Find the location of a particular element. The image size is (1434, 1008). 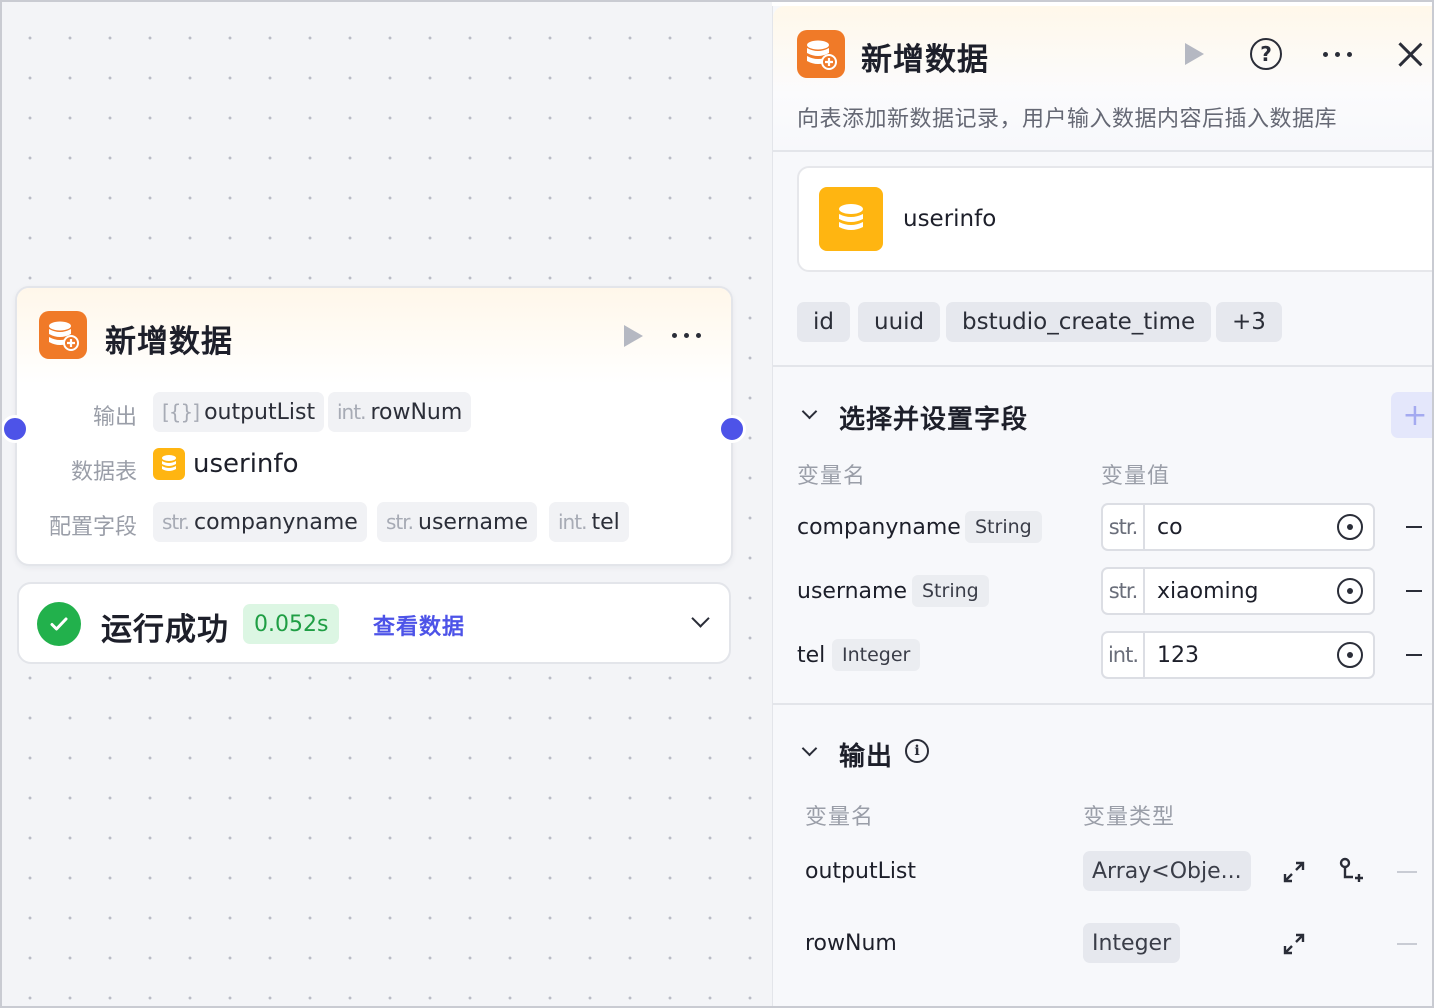

output-chip-outputlist: [{}] outputList is located at coordinates (239, 412).